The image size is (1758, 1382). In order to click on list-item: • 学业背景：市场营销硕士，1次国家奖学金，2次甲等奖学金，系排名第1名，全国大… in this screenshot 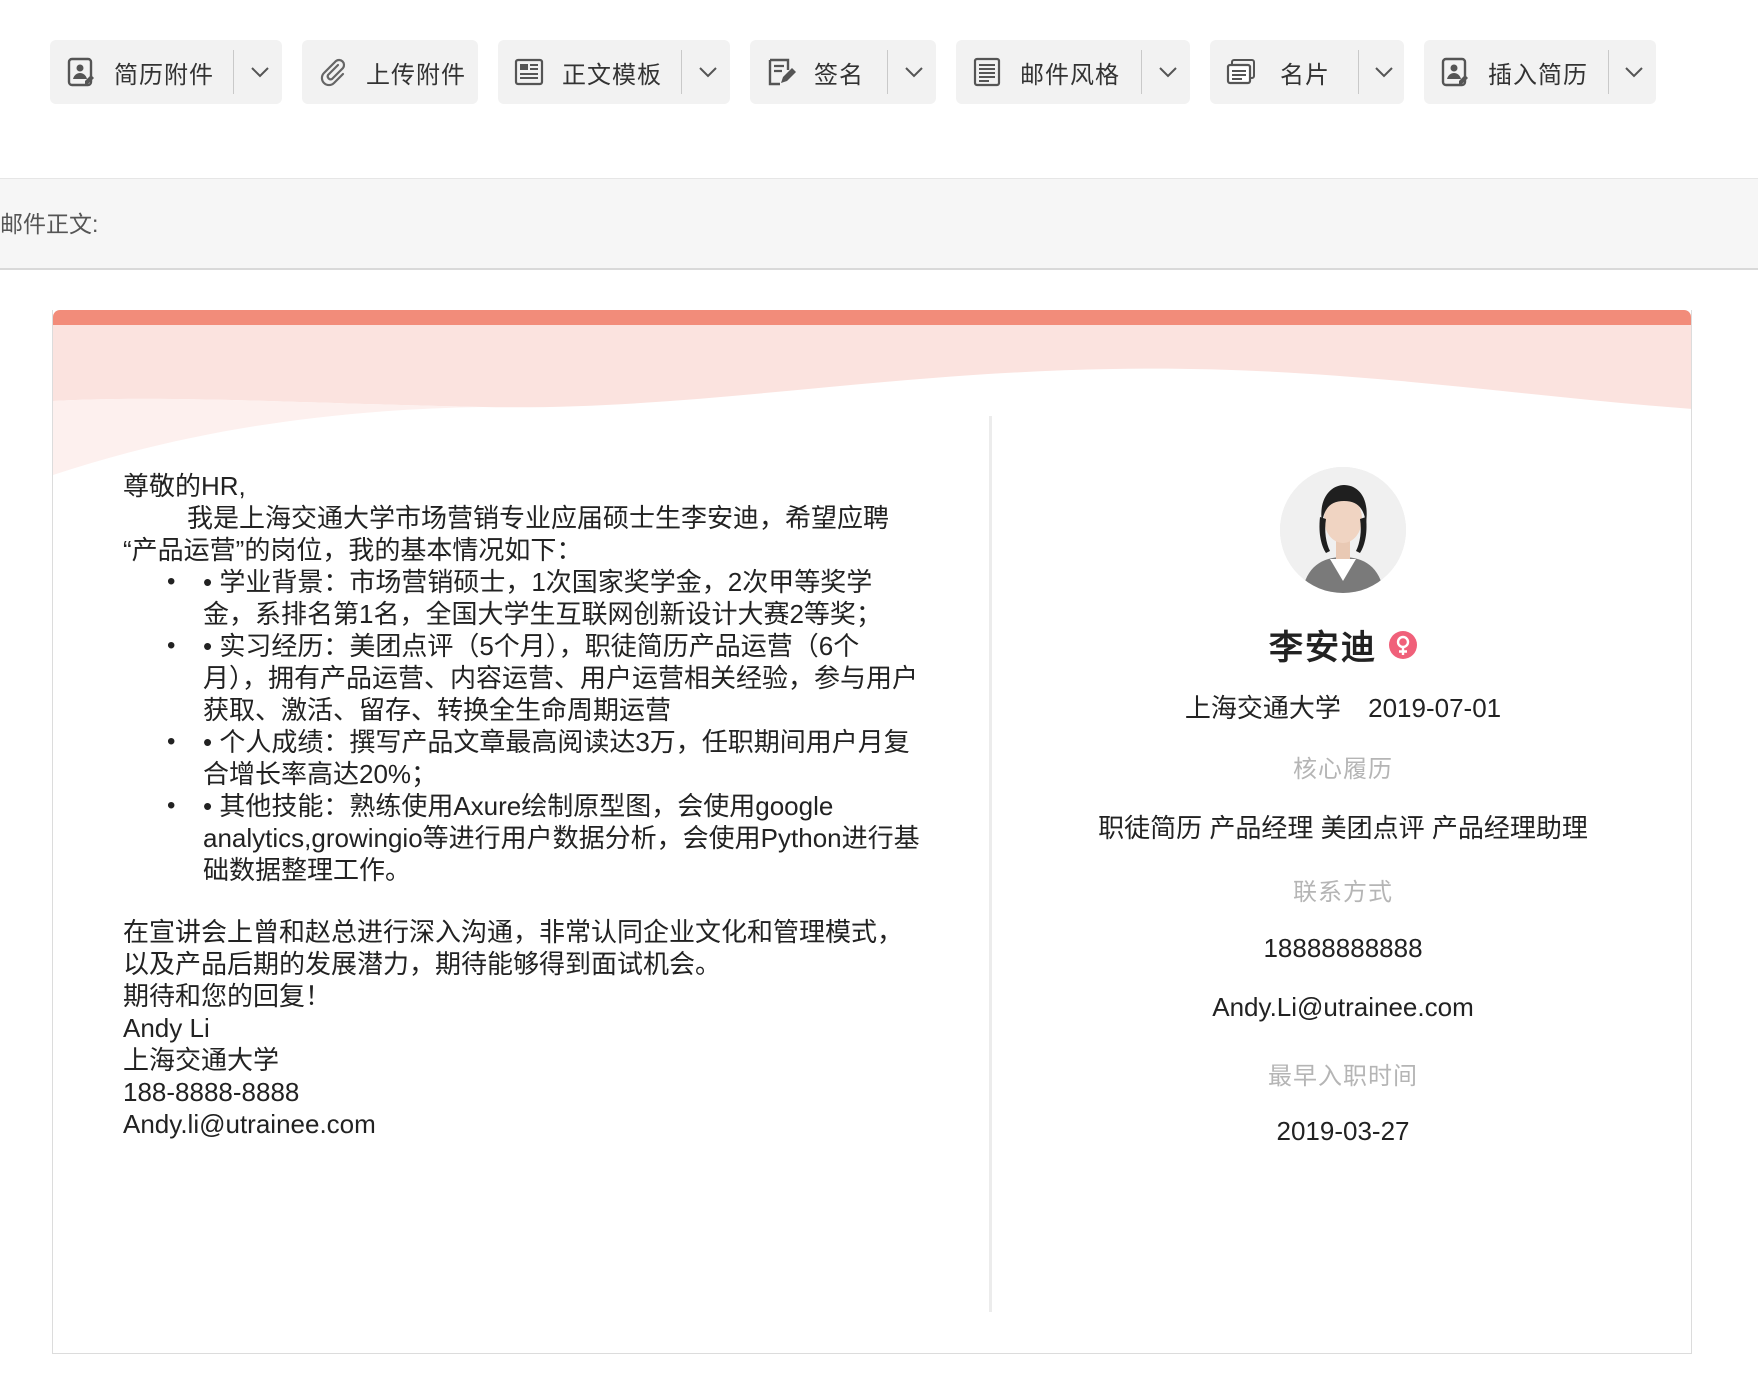, I will do `click(545, 598)`.